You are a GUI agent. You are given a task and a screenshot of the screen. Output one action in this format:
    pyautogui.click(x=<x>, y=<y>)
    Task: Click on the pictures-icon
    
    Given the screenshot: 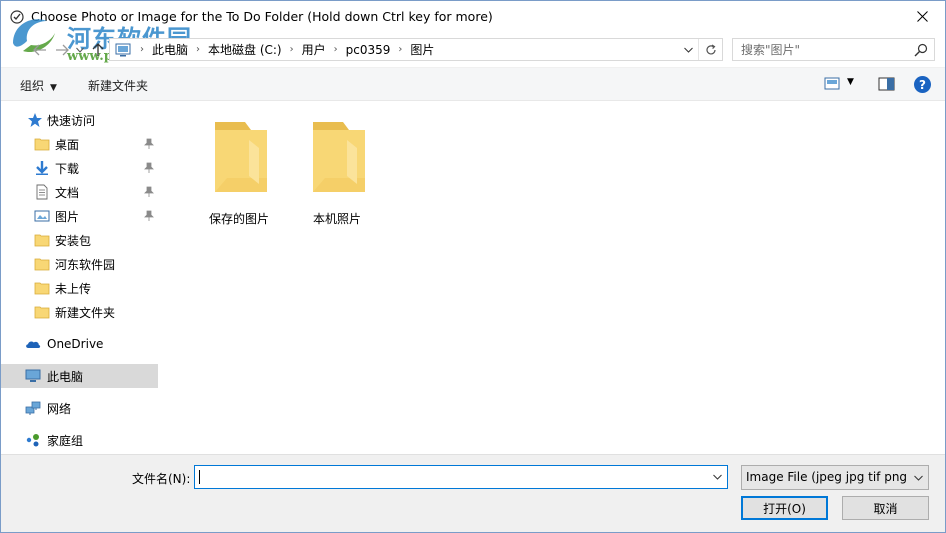 What is the action you would take?
    pyautogui.click(x=42, y=216)
    